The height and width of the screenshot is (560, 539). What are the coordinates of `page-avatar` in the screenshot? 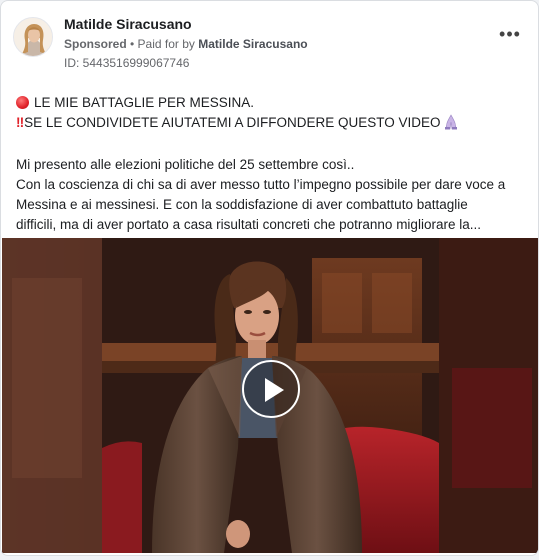 It's located at (33, 37).